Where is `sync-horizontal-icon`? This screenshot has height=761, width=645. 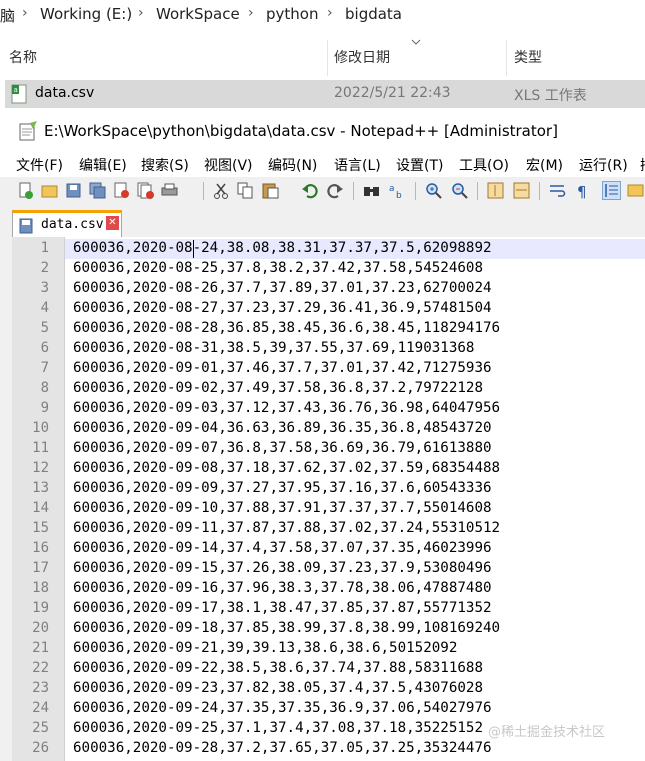 sync-horizontal-icon is located at coordinates (521, 190).